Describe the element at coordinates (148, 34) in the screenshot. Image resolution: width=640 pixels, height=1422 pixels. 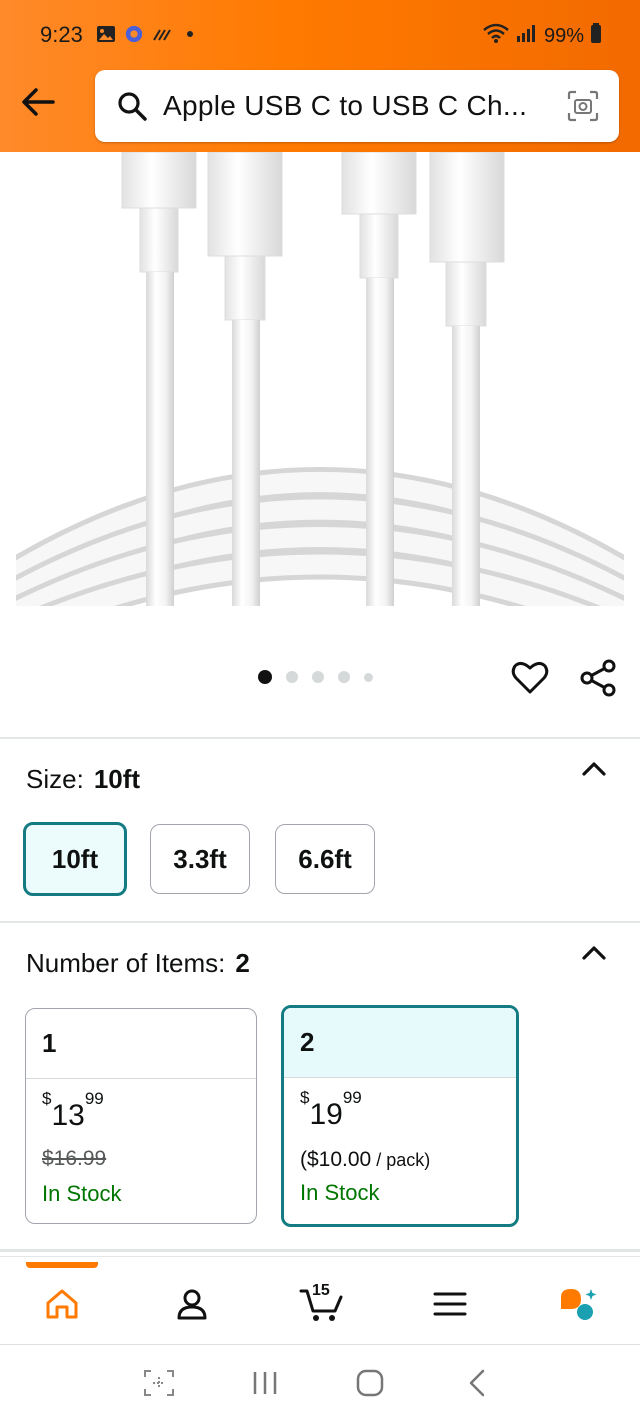
I see `status-notification-icons` at that location.